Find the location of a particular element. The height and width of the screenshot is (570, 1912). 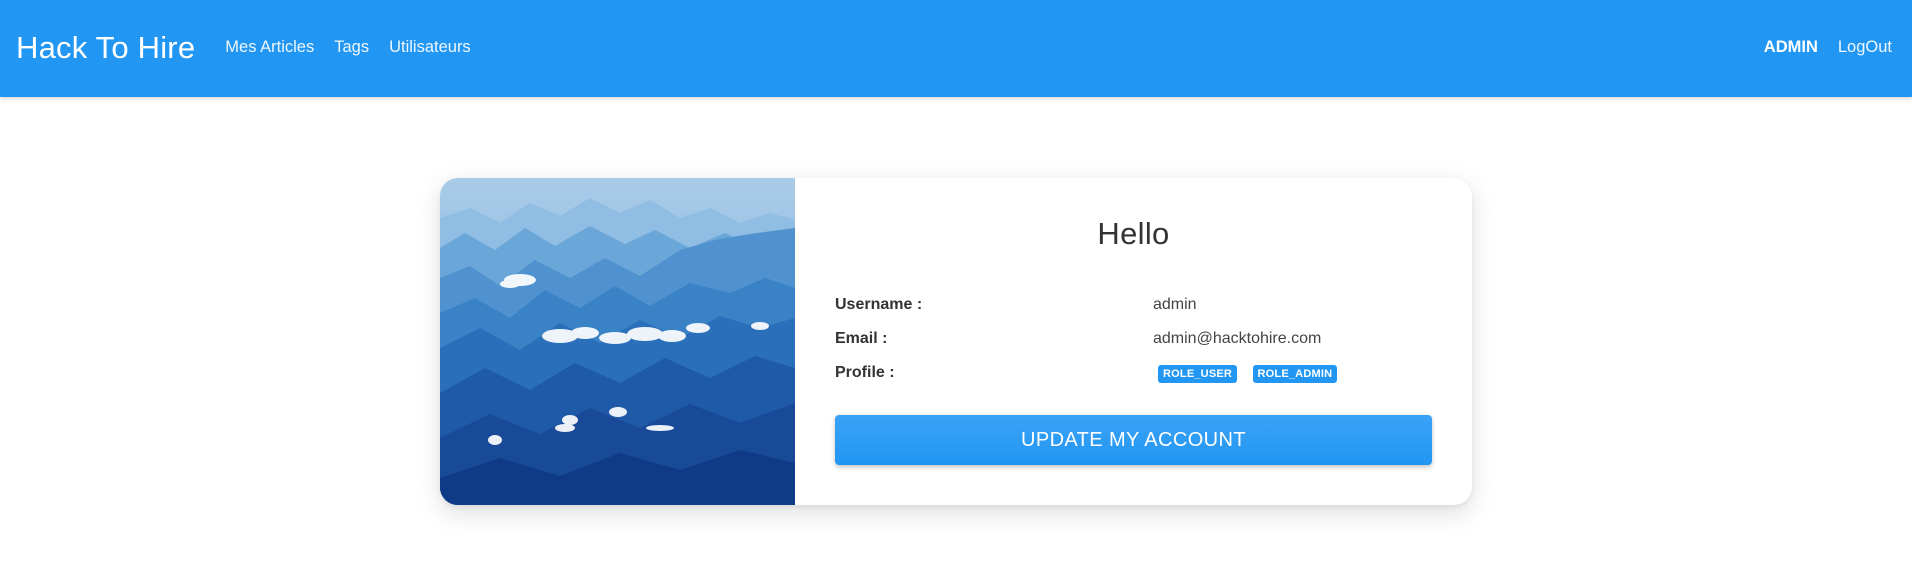

role-badge-user: ROLE_USER is located at coordinates (1198, 373).